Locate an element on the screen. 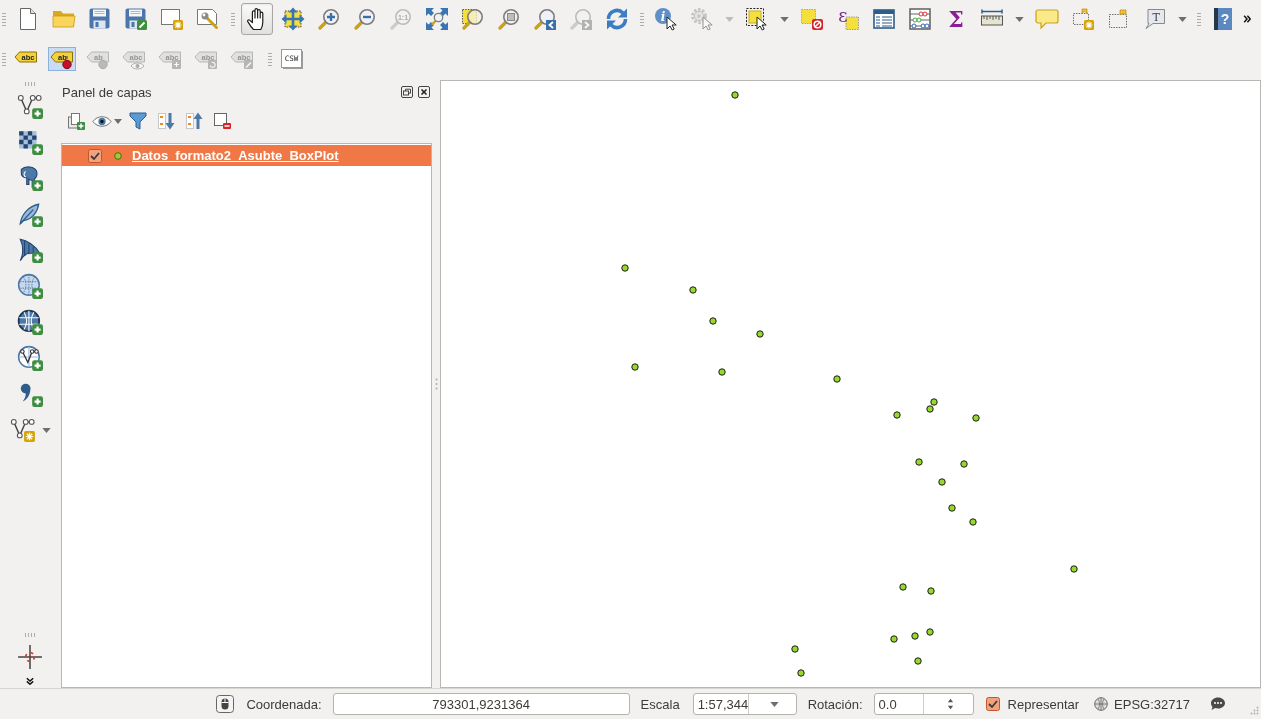  coordinate-field: 793301,9231364 is located at coordinates (481, 704).